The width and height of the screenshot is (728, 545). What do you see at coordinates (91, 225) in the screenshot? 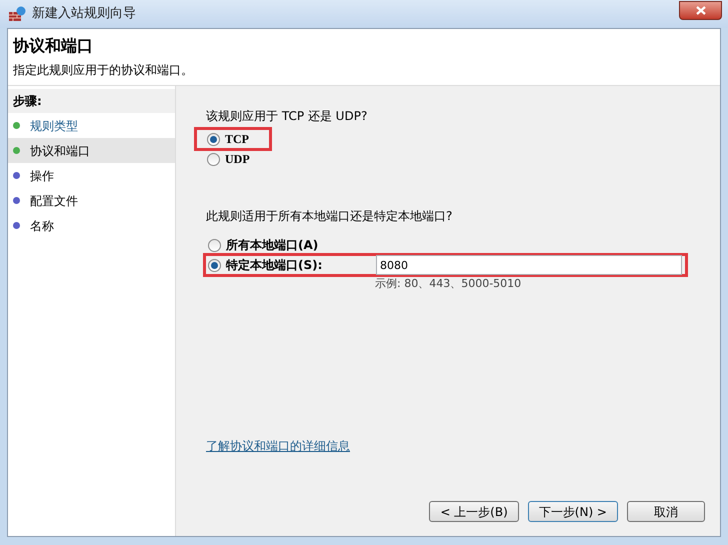
I see `step-item: 名称` at bounding box center [91, 225].